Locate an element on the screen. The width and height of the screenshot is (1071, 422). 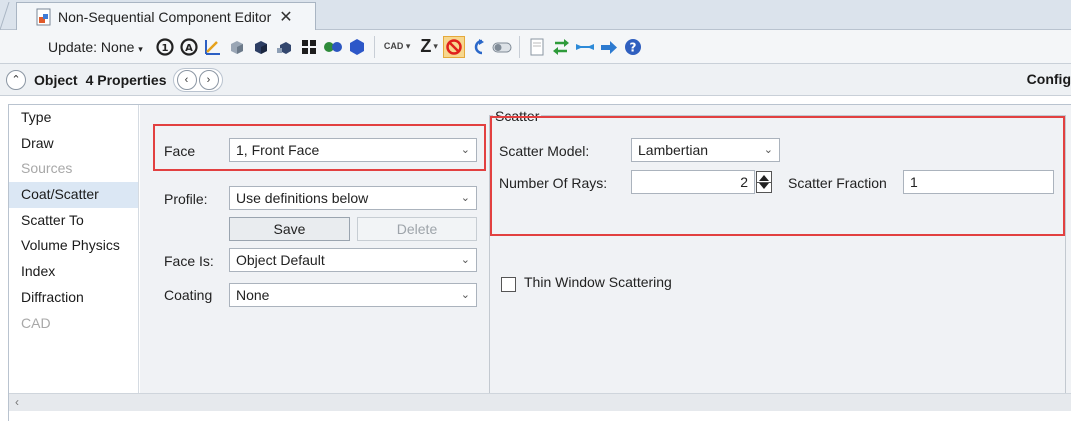
collapse-arrows-icon is located at coordinates (585, 47).